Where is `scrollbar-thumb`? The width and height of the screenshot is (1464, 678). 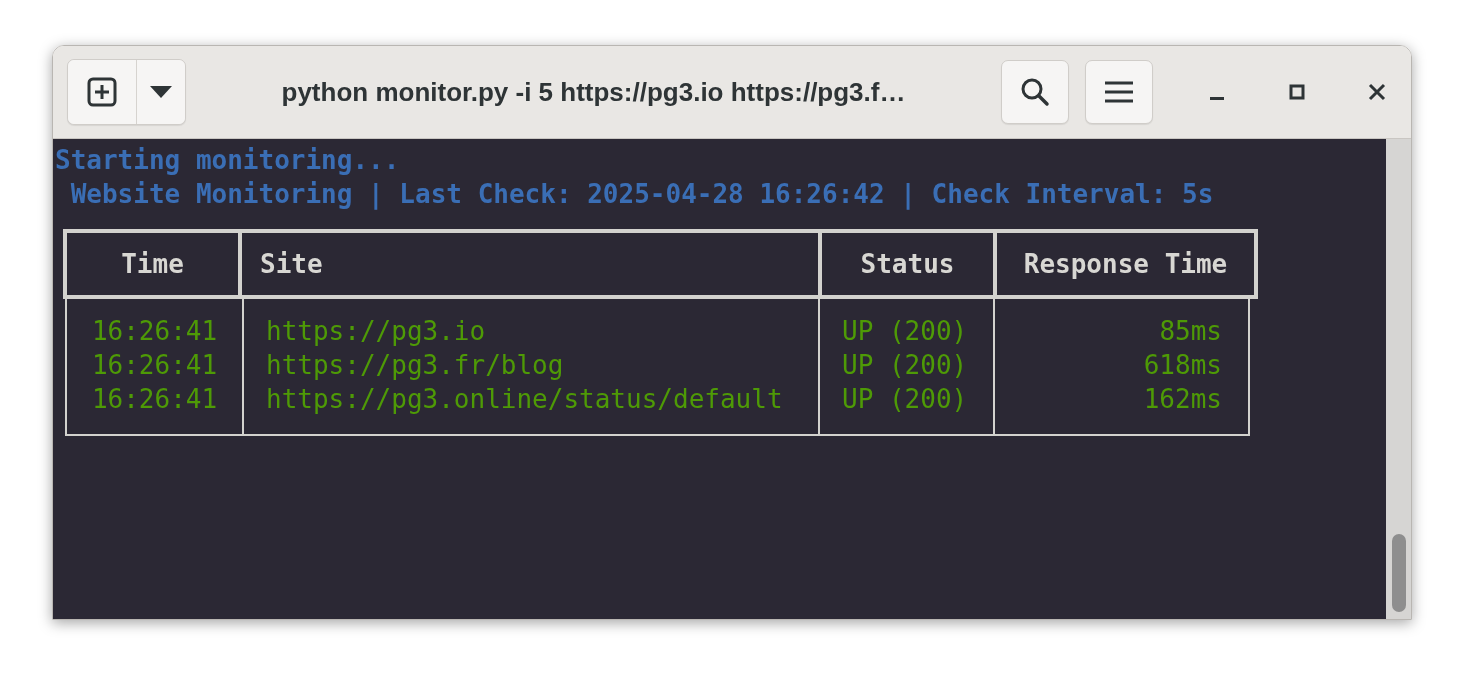 scrollbar-thumb is located at coordinates (1398, 573).